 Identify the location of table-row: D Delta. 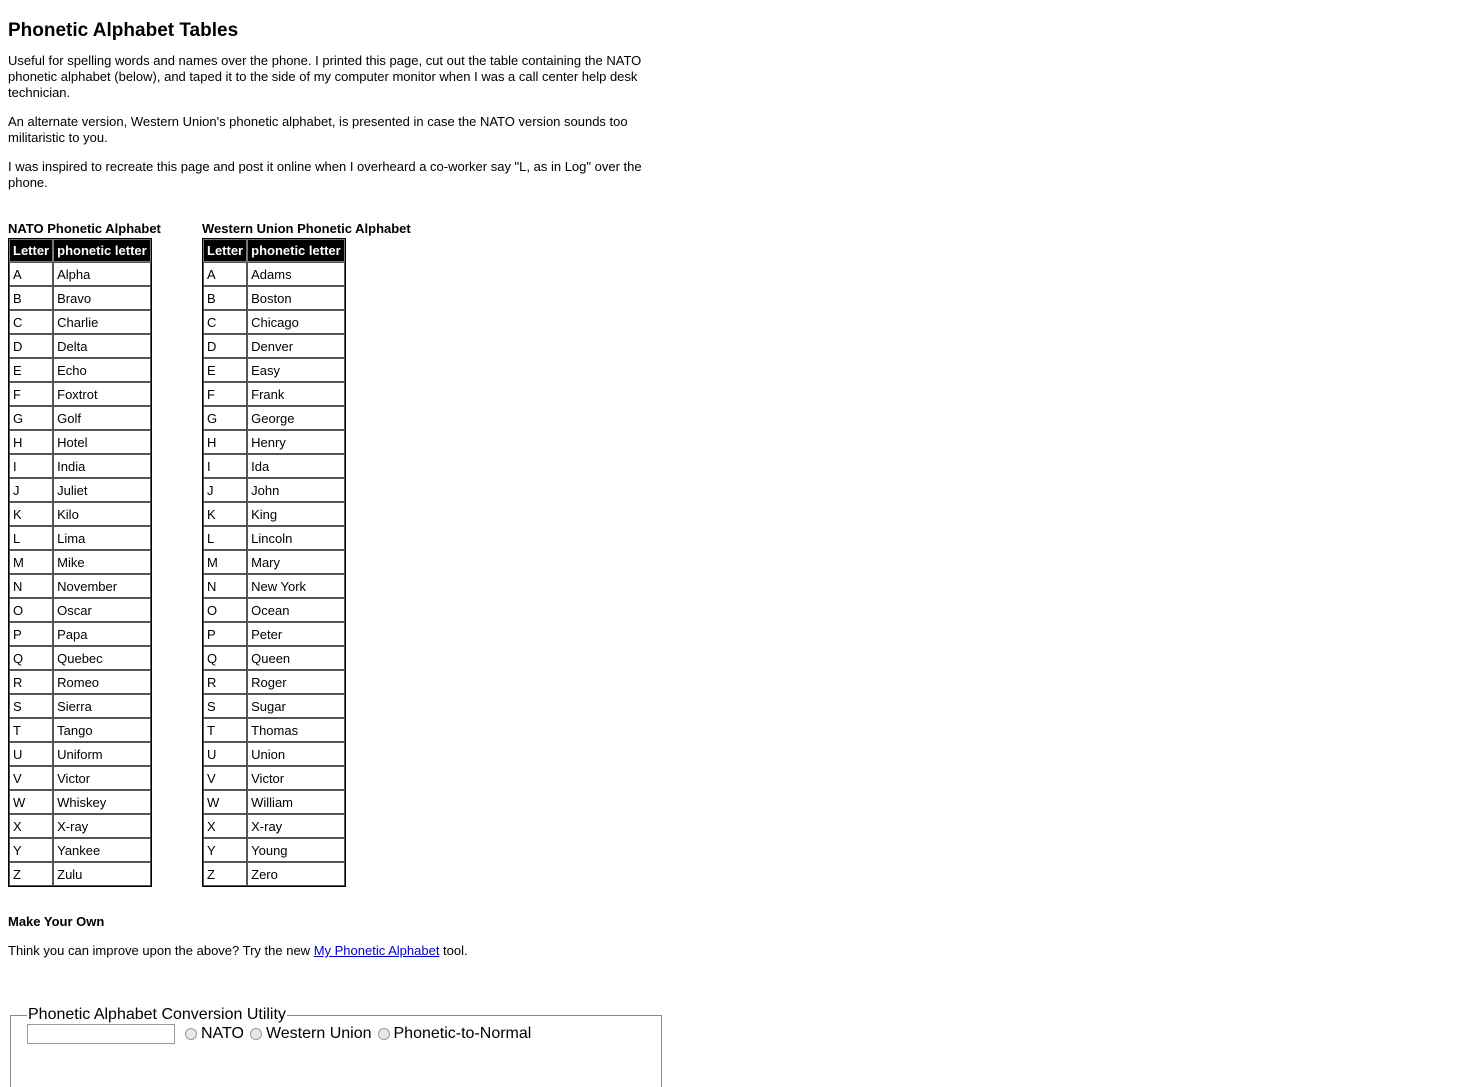
(80, 346).